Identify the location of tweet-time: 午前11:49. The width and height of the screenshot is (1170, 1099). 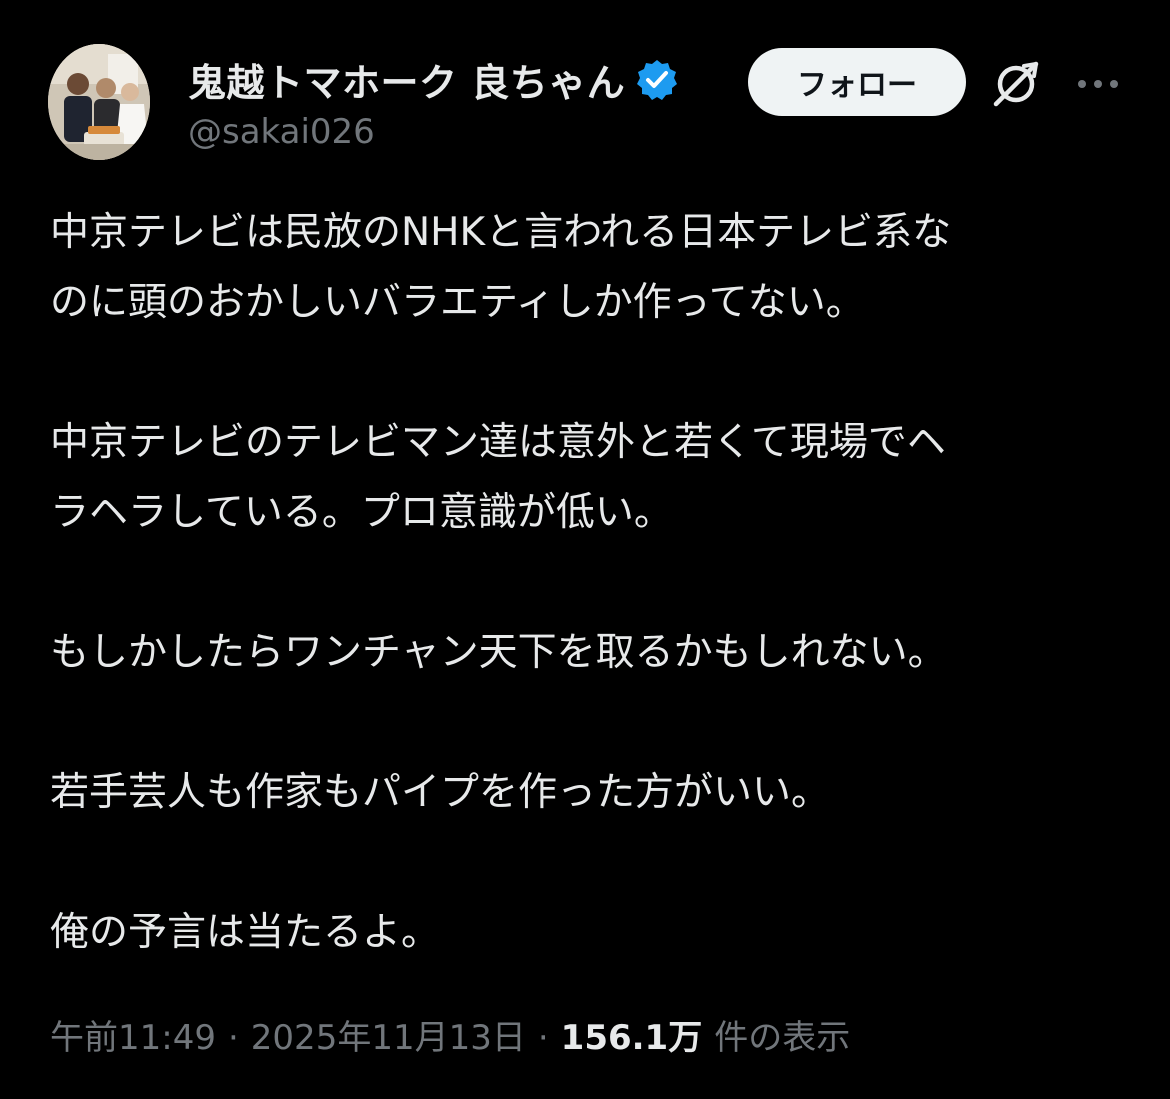
(133, 1034).